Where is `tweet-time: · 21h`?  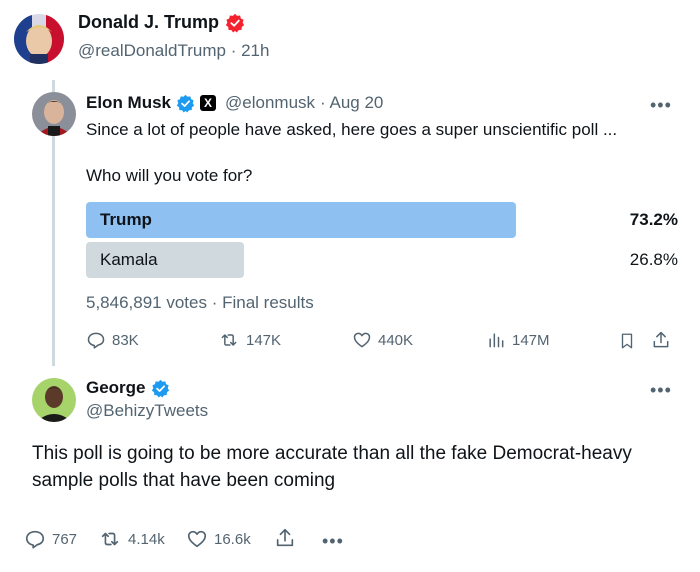 tweet-time: · 21h is located at coordinates (250, 50).